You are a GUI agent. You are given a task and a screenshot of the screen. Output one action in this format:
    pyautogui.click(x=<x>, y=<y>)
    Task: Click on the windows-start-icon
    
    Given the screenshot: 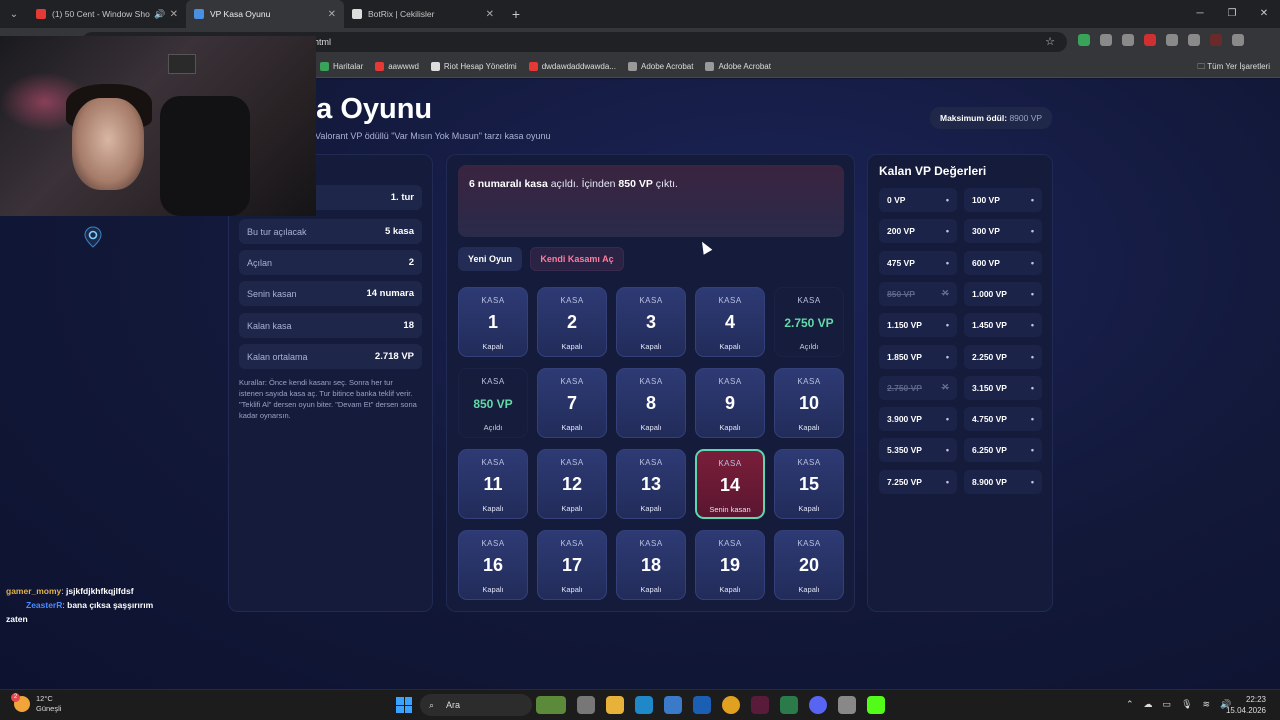 What is the action you would take?
    pyautogui.click(x=404, y=705)
    